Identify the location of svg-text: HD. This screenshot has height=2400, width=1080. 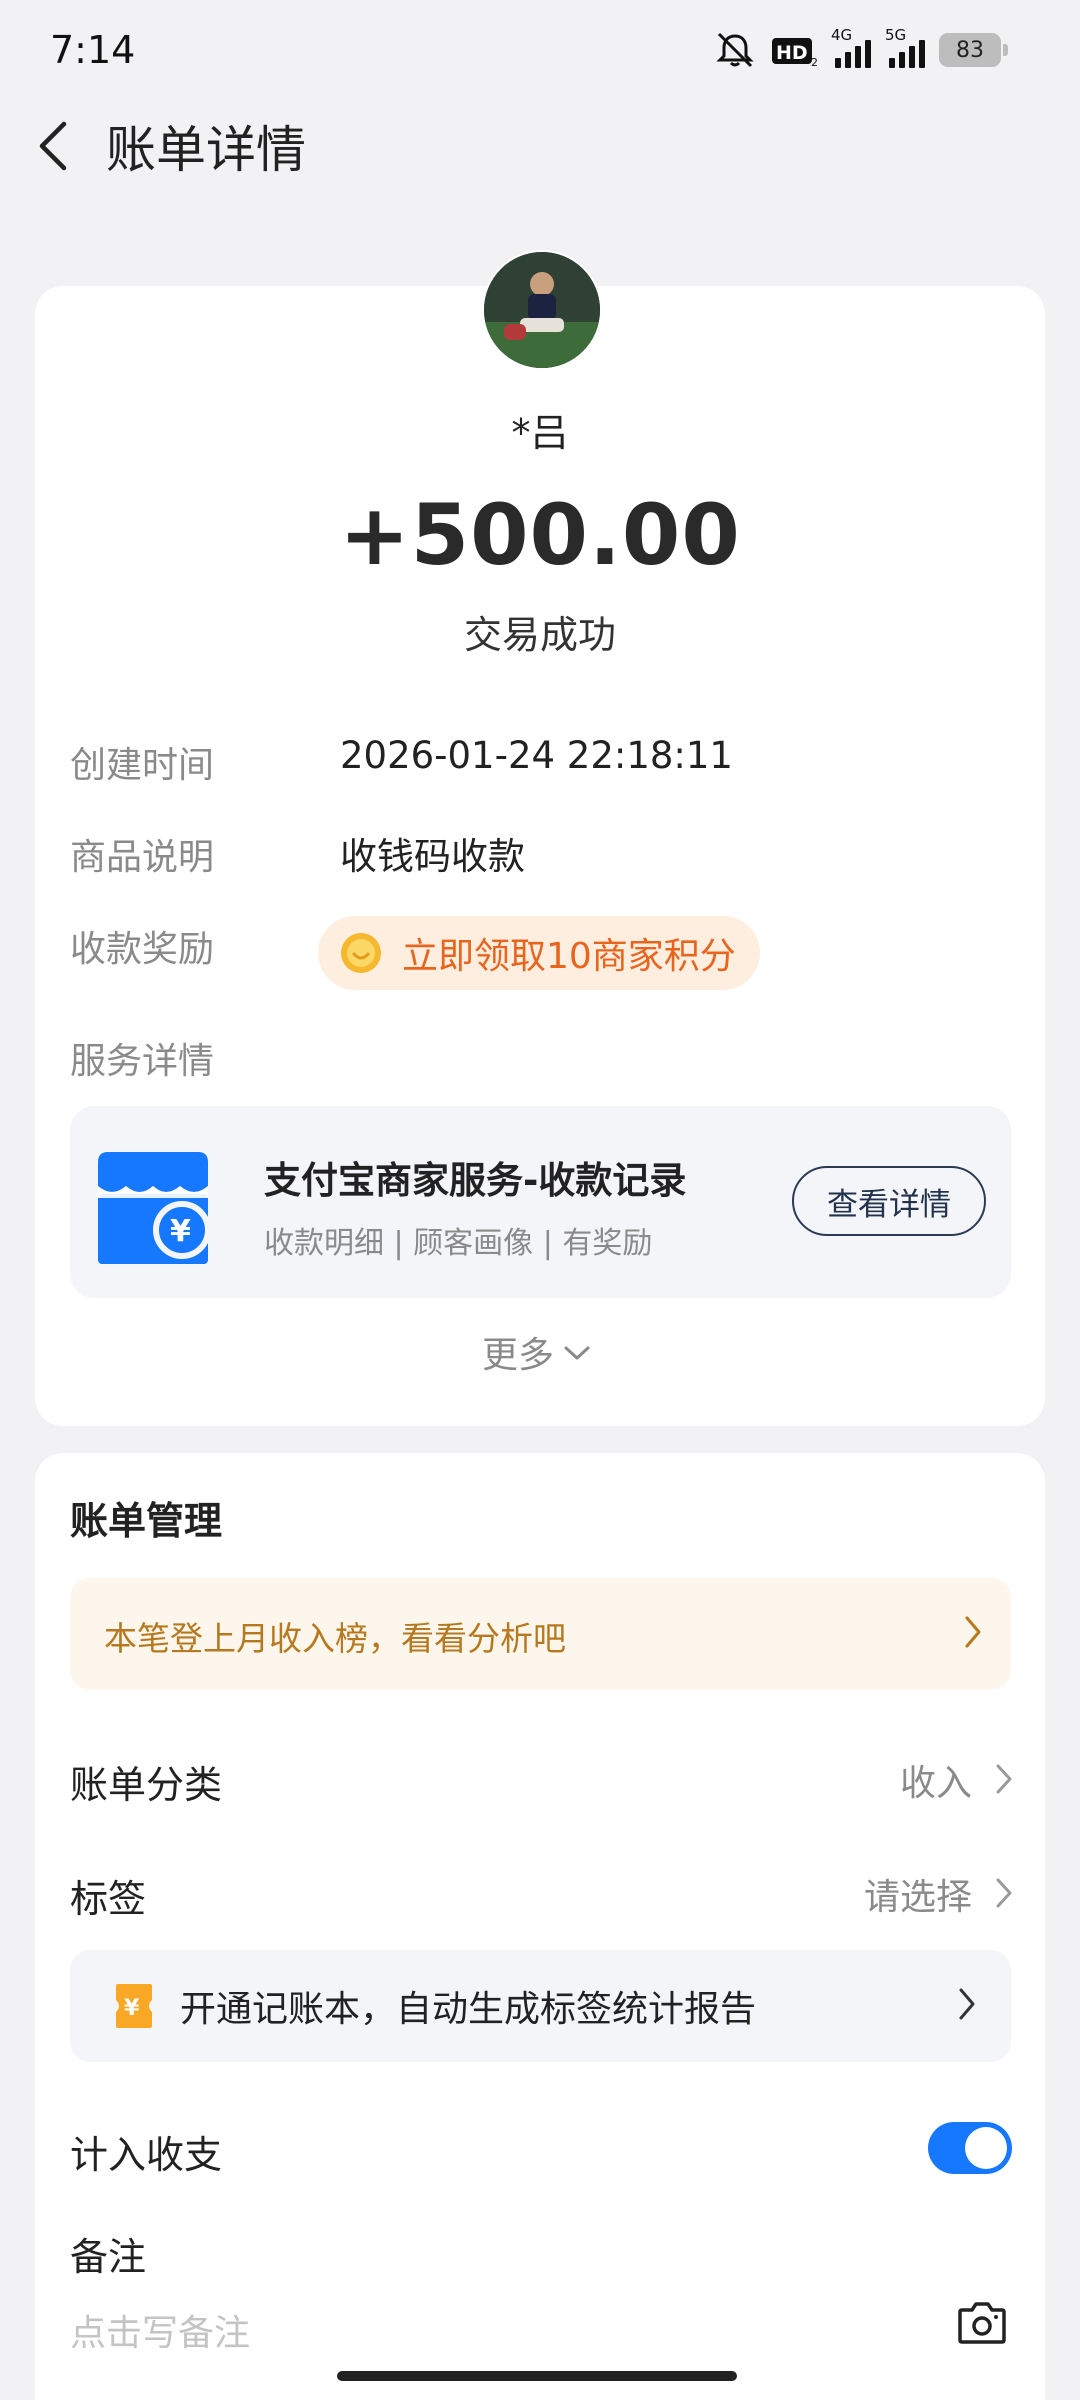
(792, 53).